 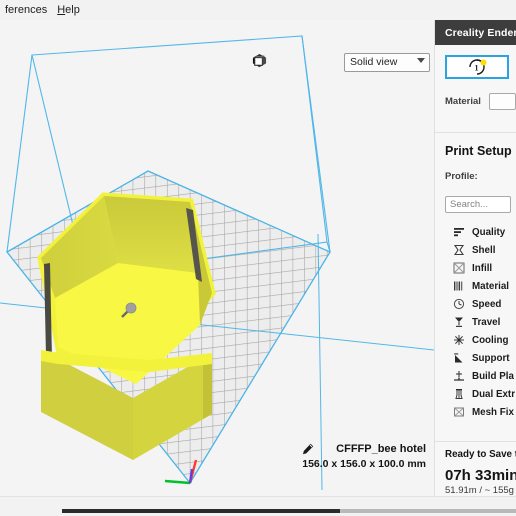 I want to click on extruder-row: 1, so click(x=475, y=67).